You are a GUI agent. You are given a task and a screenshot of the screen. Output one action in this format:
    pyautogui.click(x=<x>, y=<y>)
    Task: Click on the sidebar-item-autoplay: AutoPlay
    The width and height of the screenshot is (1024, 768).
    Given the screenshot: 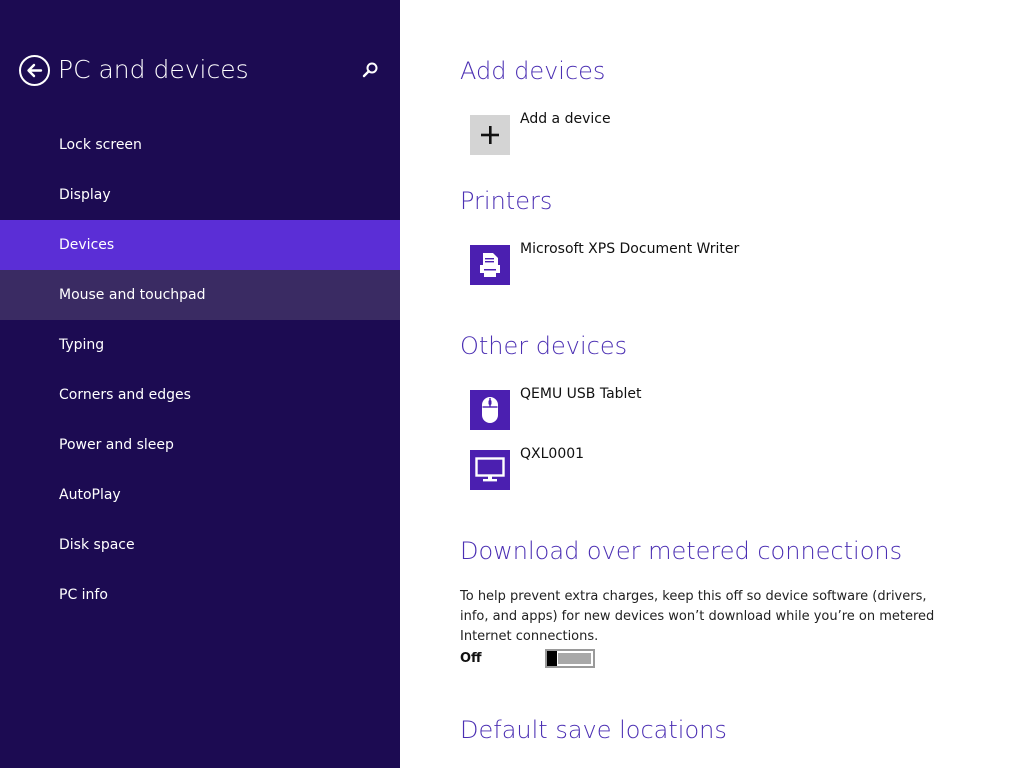 What is the action you would take?
    pyautogui.click(x=200, y=495)
    